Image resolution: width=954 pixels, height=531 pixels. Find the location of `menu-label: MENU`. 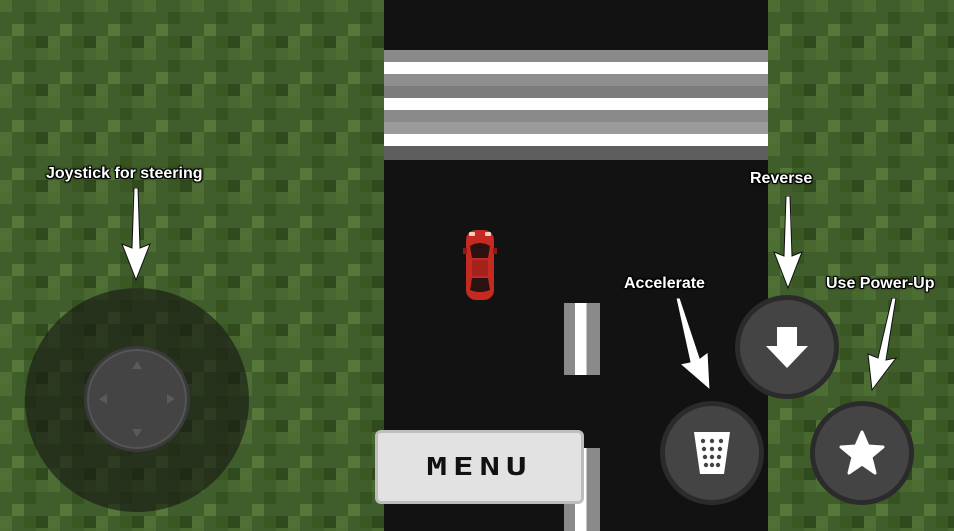

menu-label: MENU is located at coordinates (479, 467).